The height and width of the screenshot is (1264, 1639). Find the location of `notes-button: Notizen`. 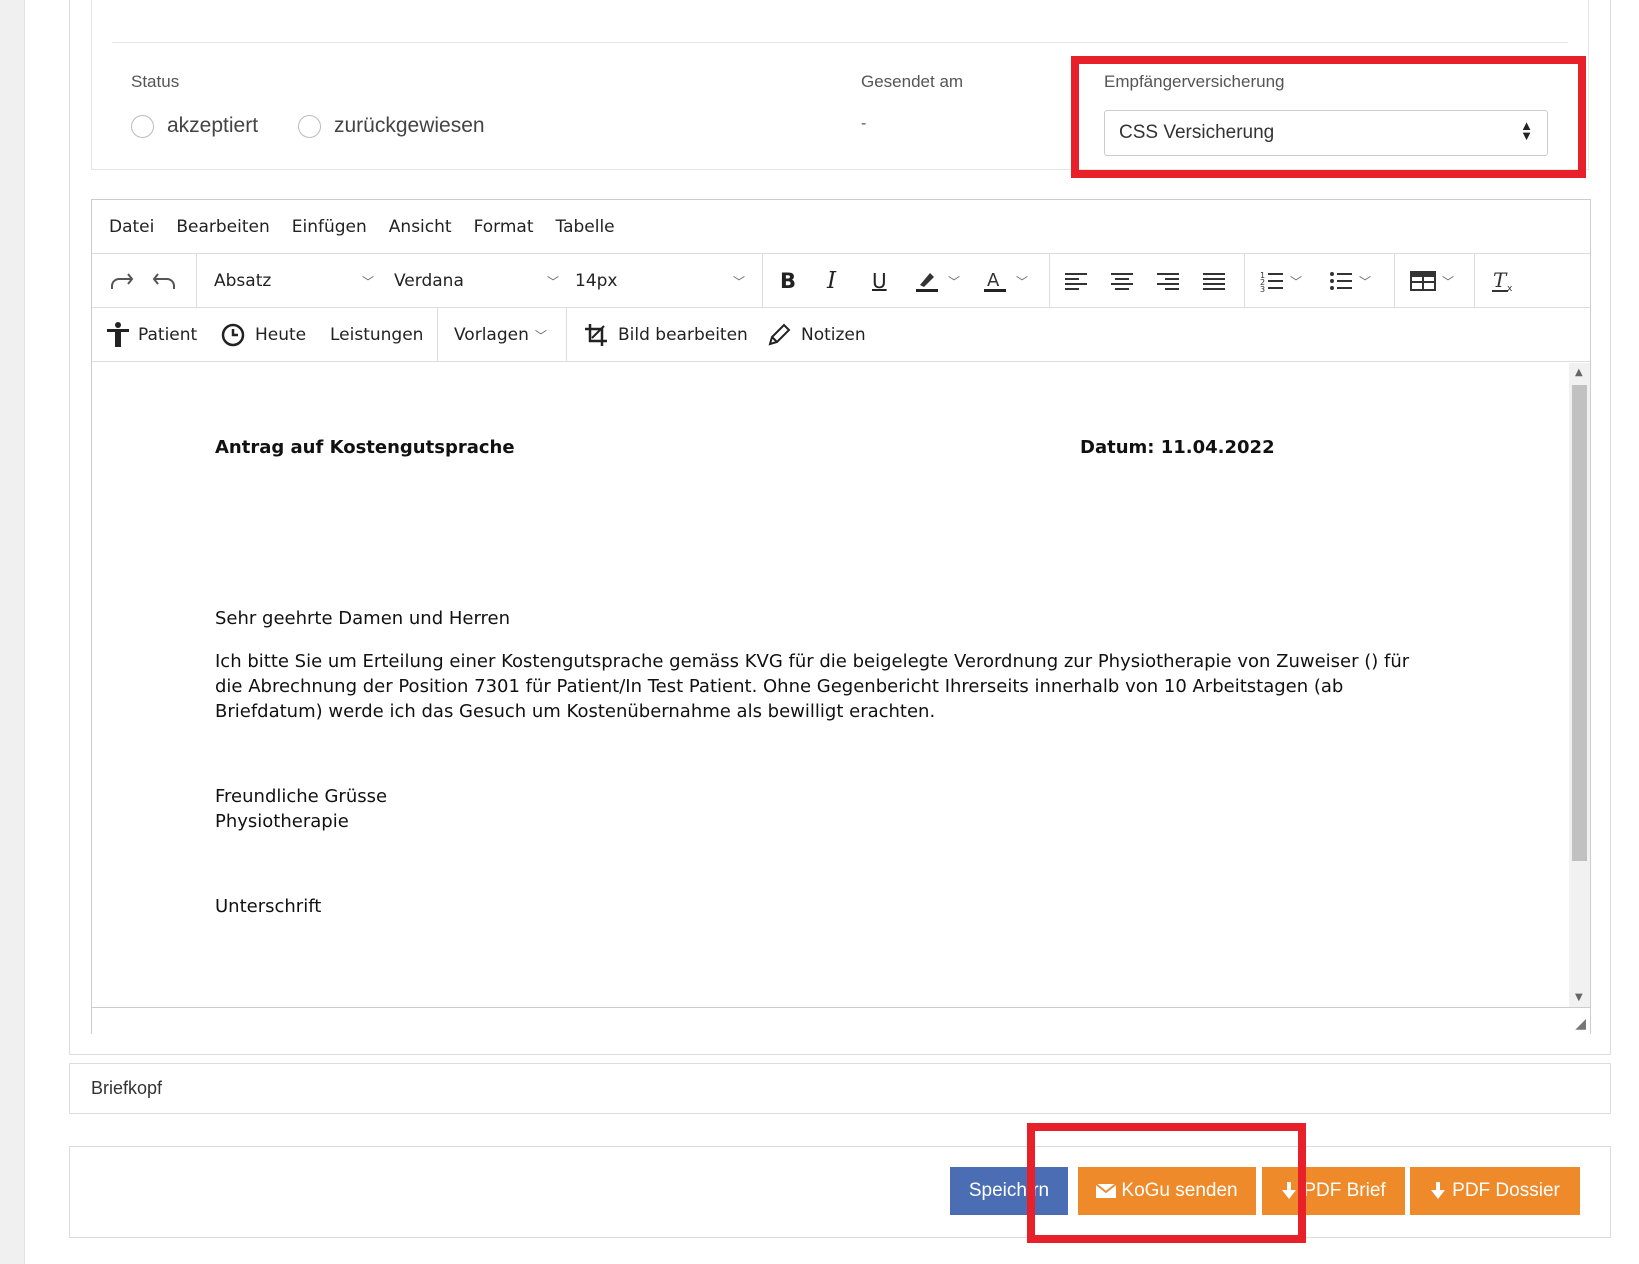

notes-button: Notizen is located at coordinates (816, 335).